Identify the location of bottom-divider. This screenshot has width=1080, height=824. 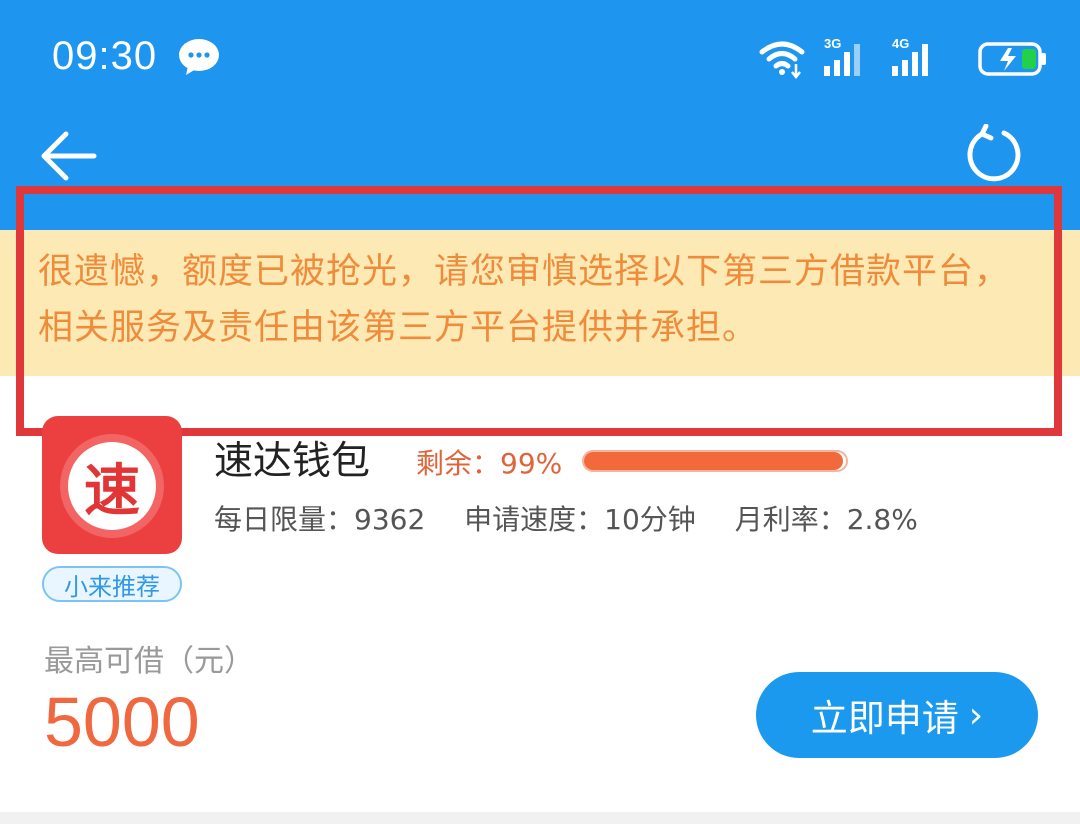
(540, 818).